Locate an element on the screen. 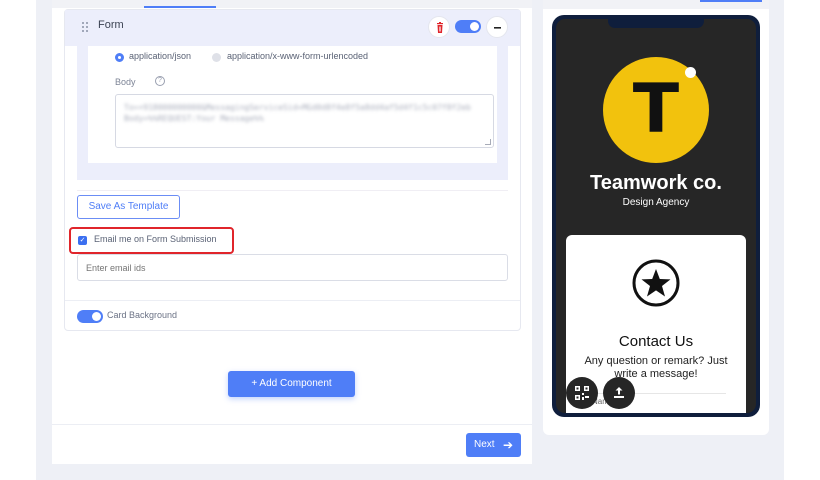 This screenshot has height=480, width=820. star-icon is located at coordinates (656, 283).